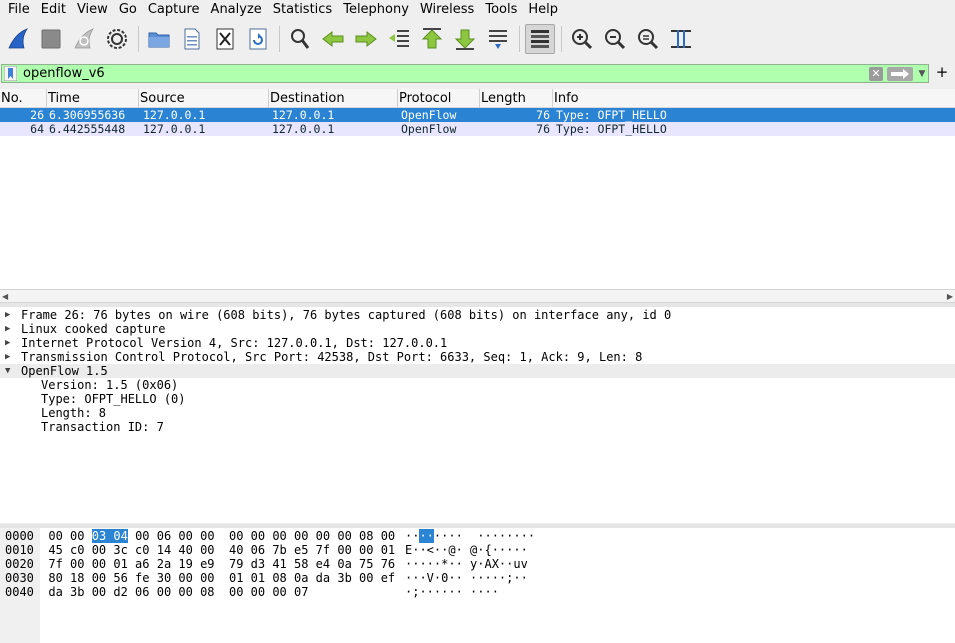  I want to click on detail-field-type: Type: OFPT_HELLO (0), so click(477, 399).